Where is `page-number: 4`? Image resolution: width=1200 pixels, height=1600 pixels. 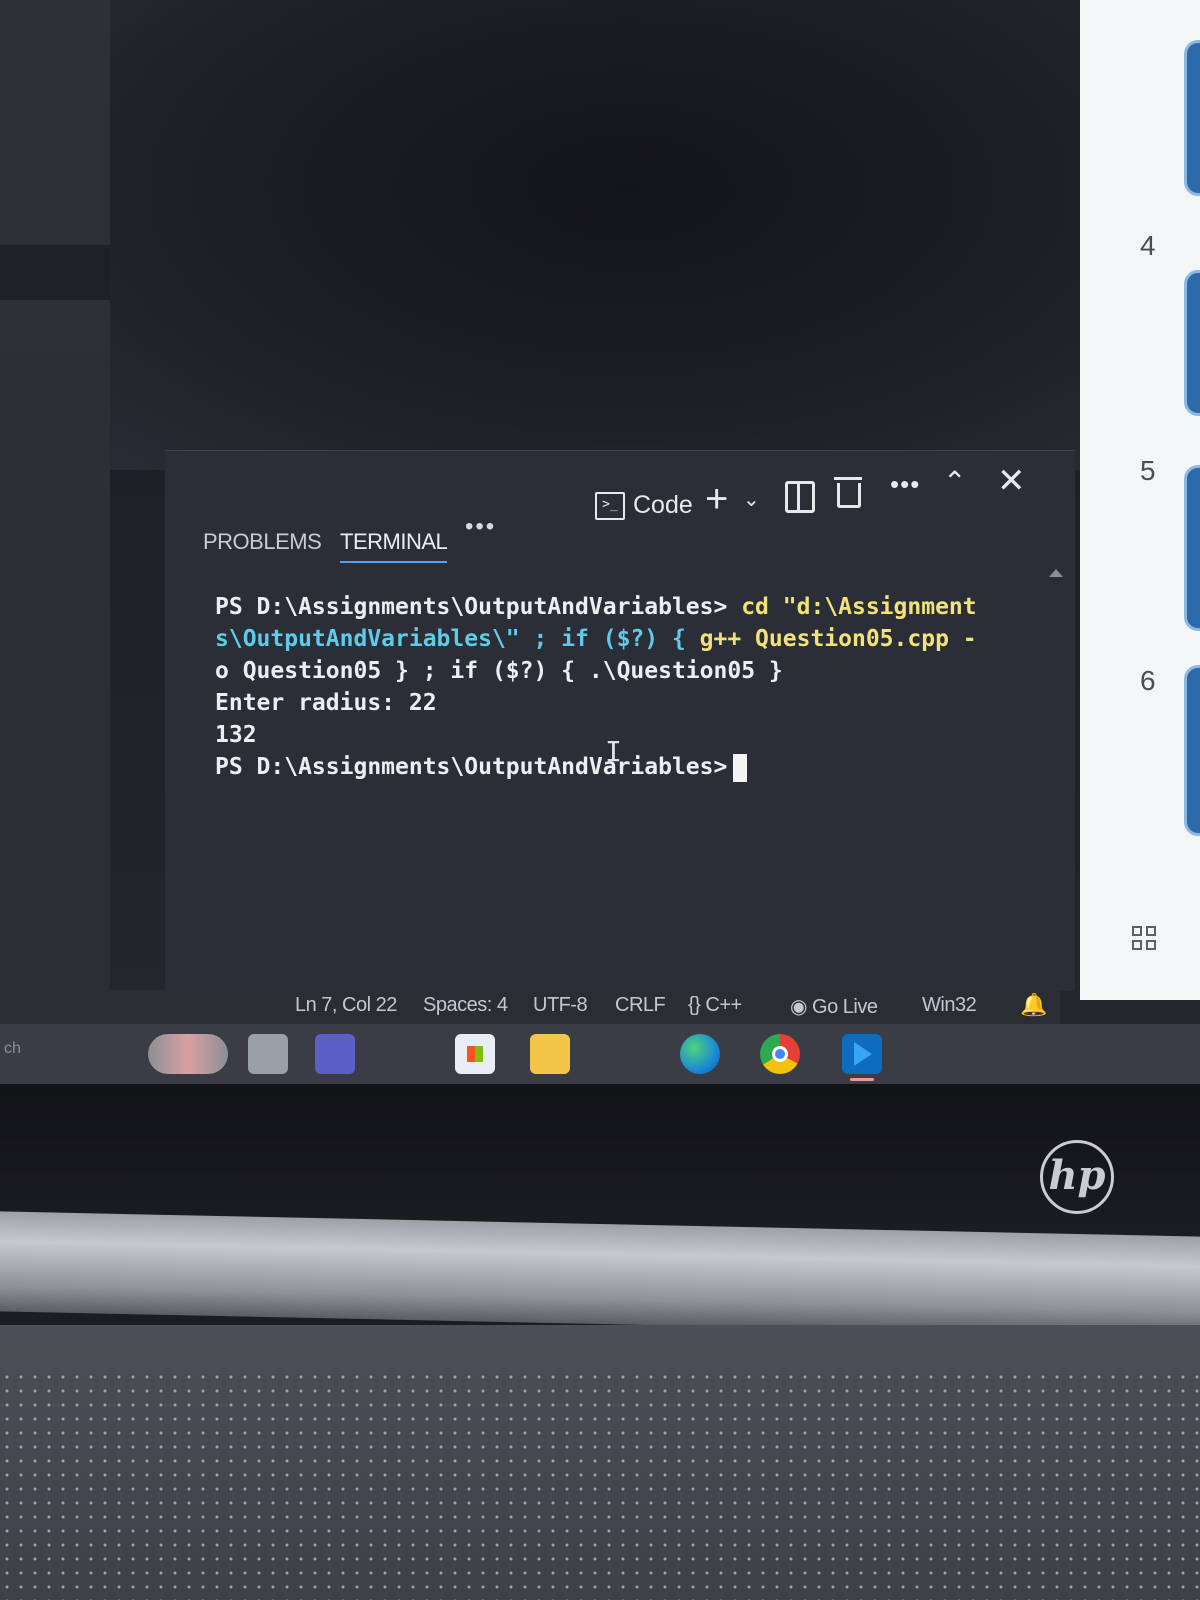 page-number: 4 is located at coordinates (1148, 245).